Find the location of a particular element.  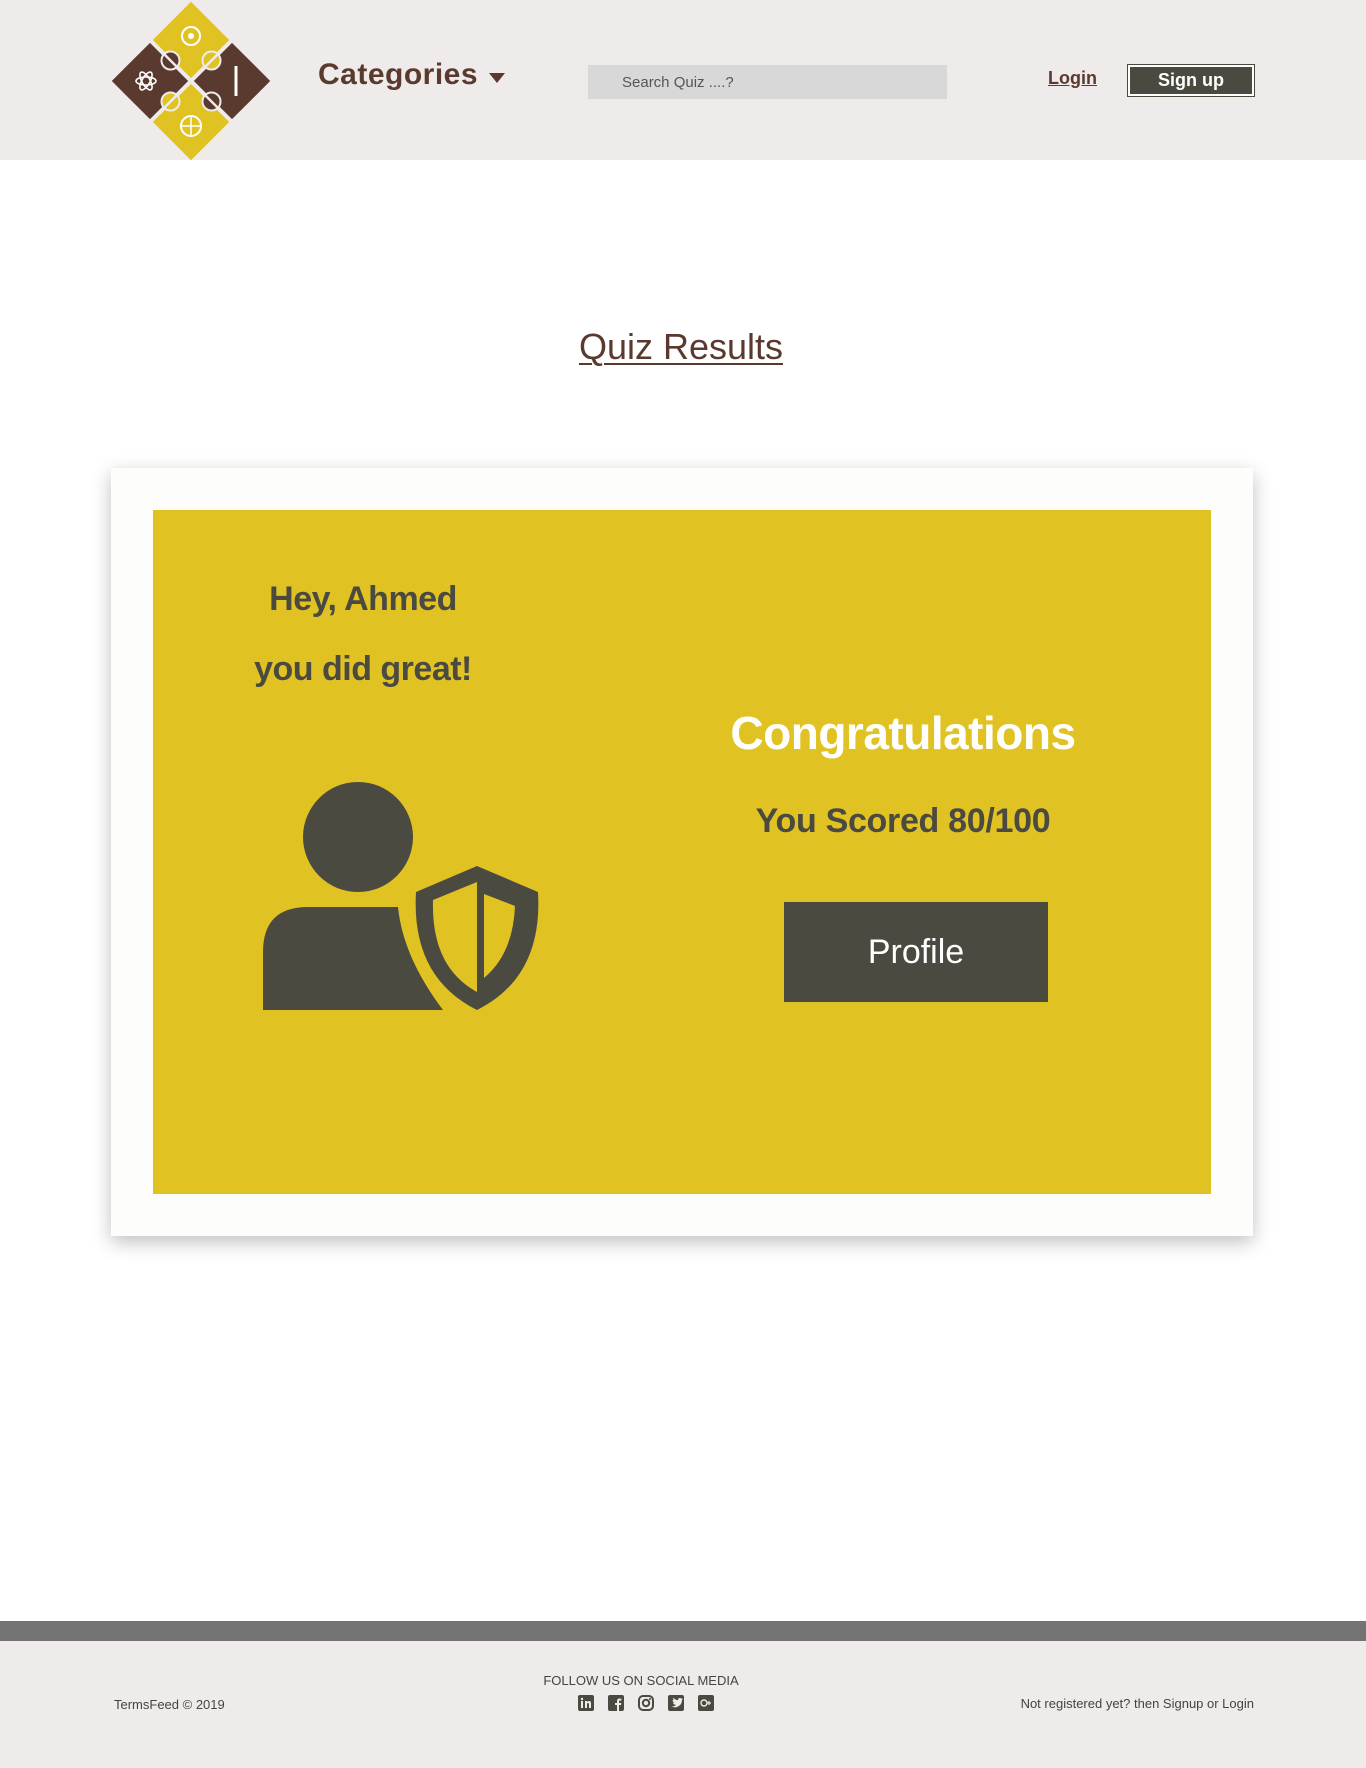

categories-menu: Categories is located at coordinates (412, 75).